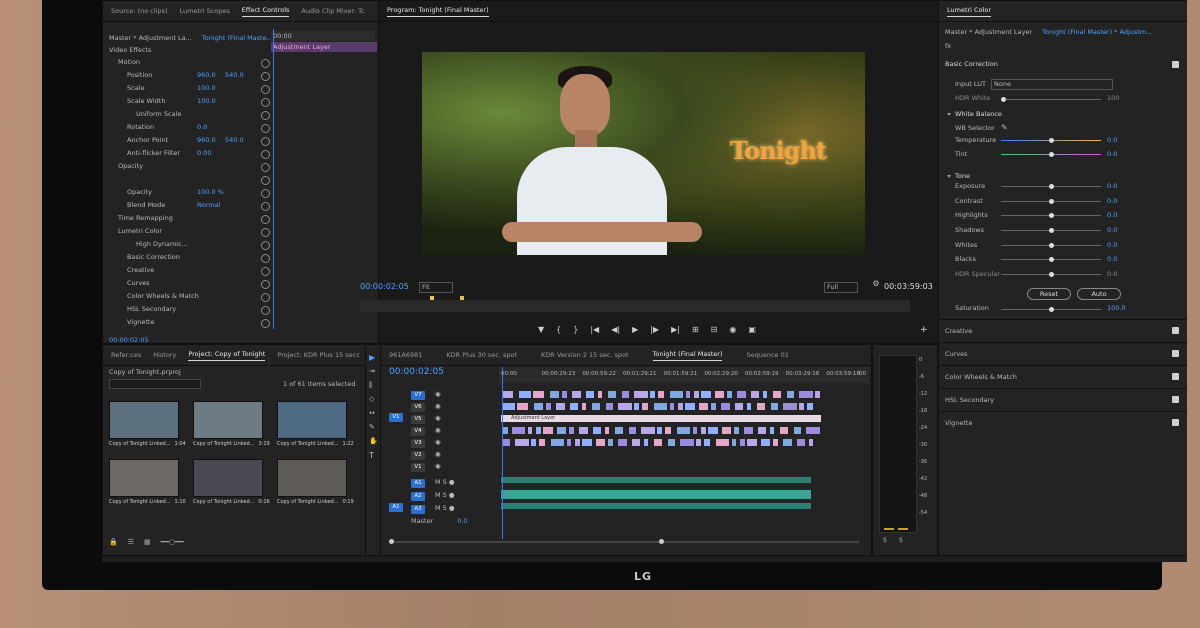  Describe the element at coordinates (176, 88) in the screenshot. I see `effect-row: Scale 100.0` at that location.